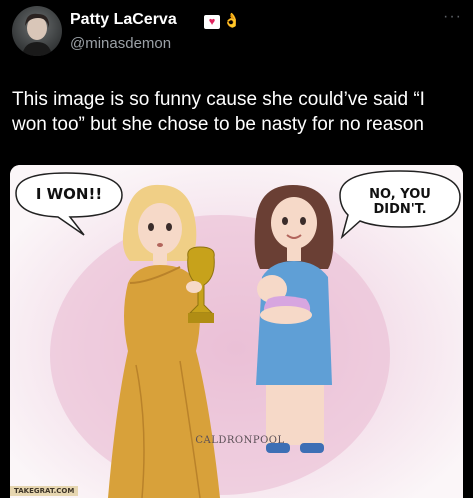  I want to click on hand-icon: 👌, so click(232, 20).